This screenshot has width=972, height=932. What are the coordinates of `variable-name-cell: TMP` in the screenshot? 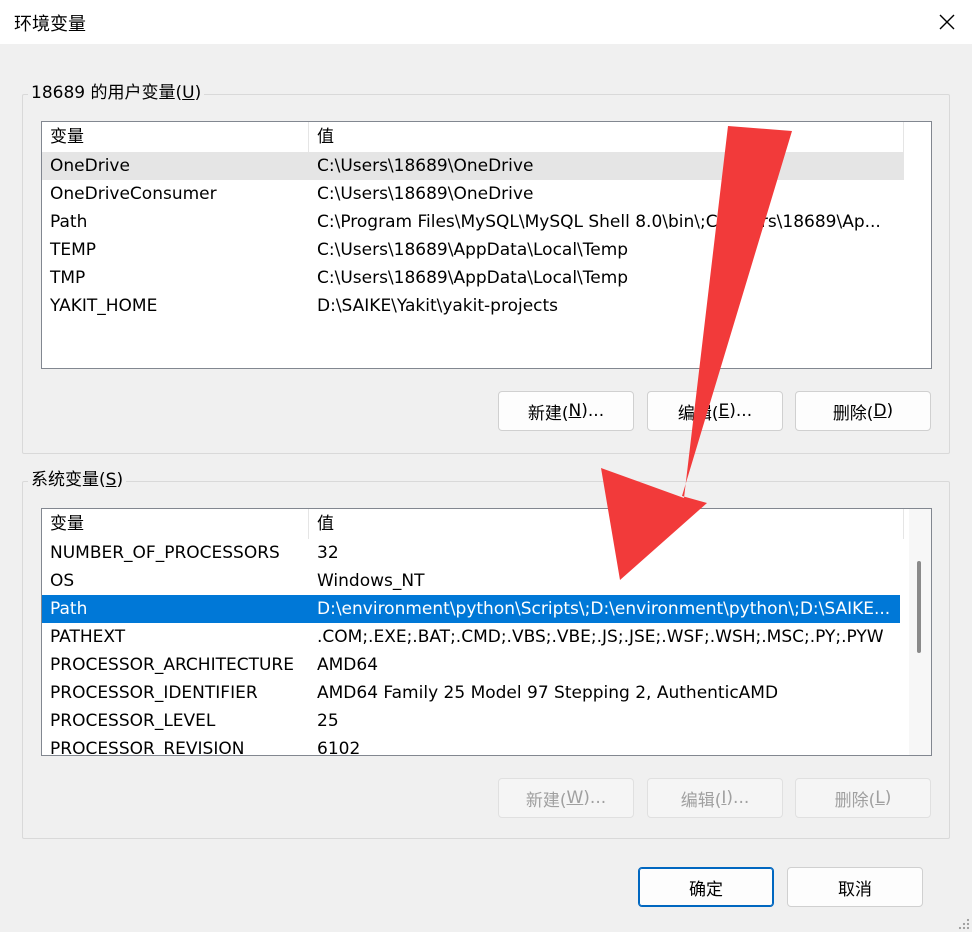 It's located at (68, 278).